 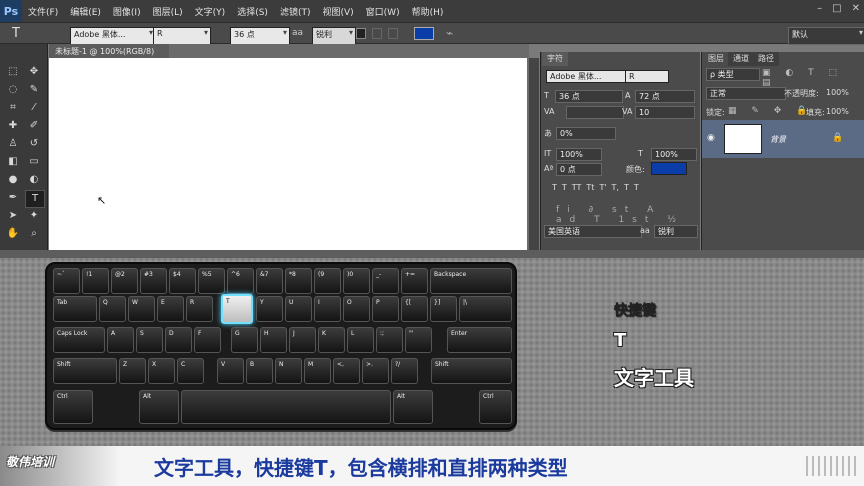 I want to click on layer-thumbnail, so click(x=743, y=139).